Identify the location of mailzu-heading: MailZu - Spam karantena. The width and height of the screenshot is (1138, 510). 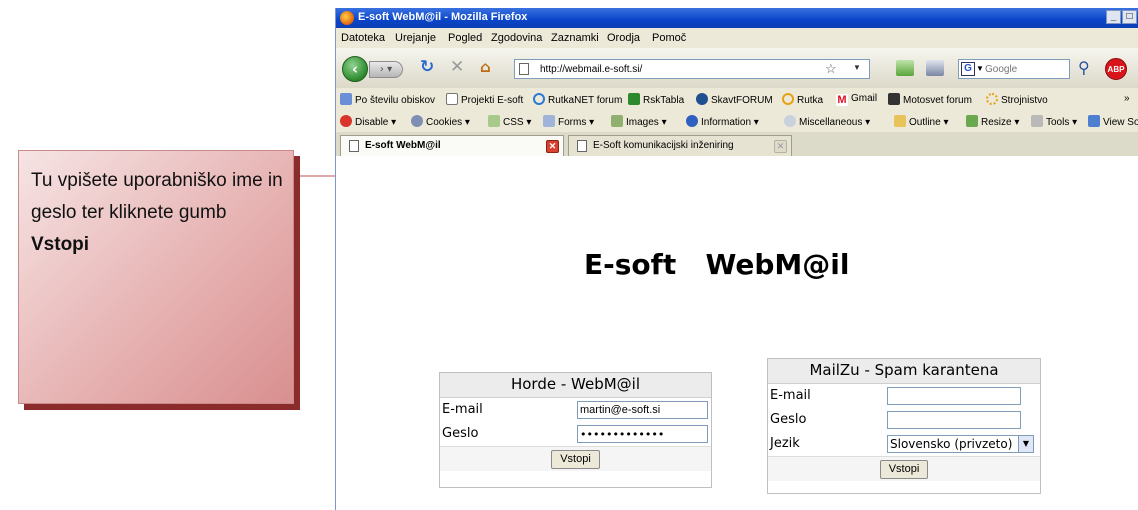
(904, 371).